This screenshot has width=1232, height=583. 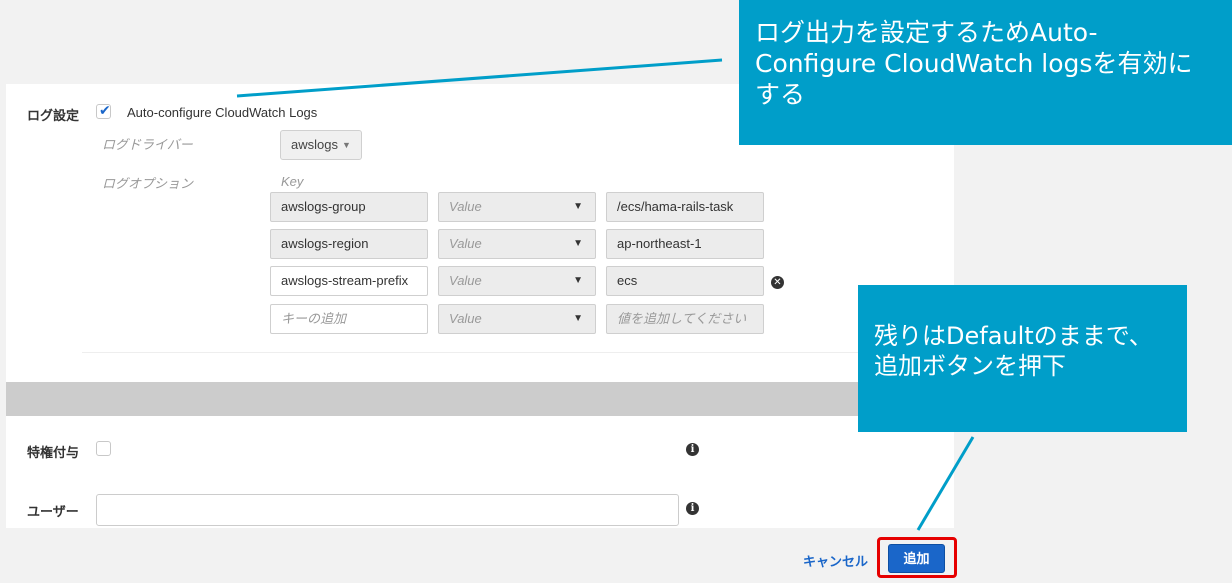 What do you see at coordinates (945, 483) in the screenshot?
I see `callout-bottom-connector` at bounding box center [945, 483].